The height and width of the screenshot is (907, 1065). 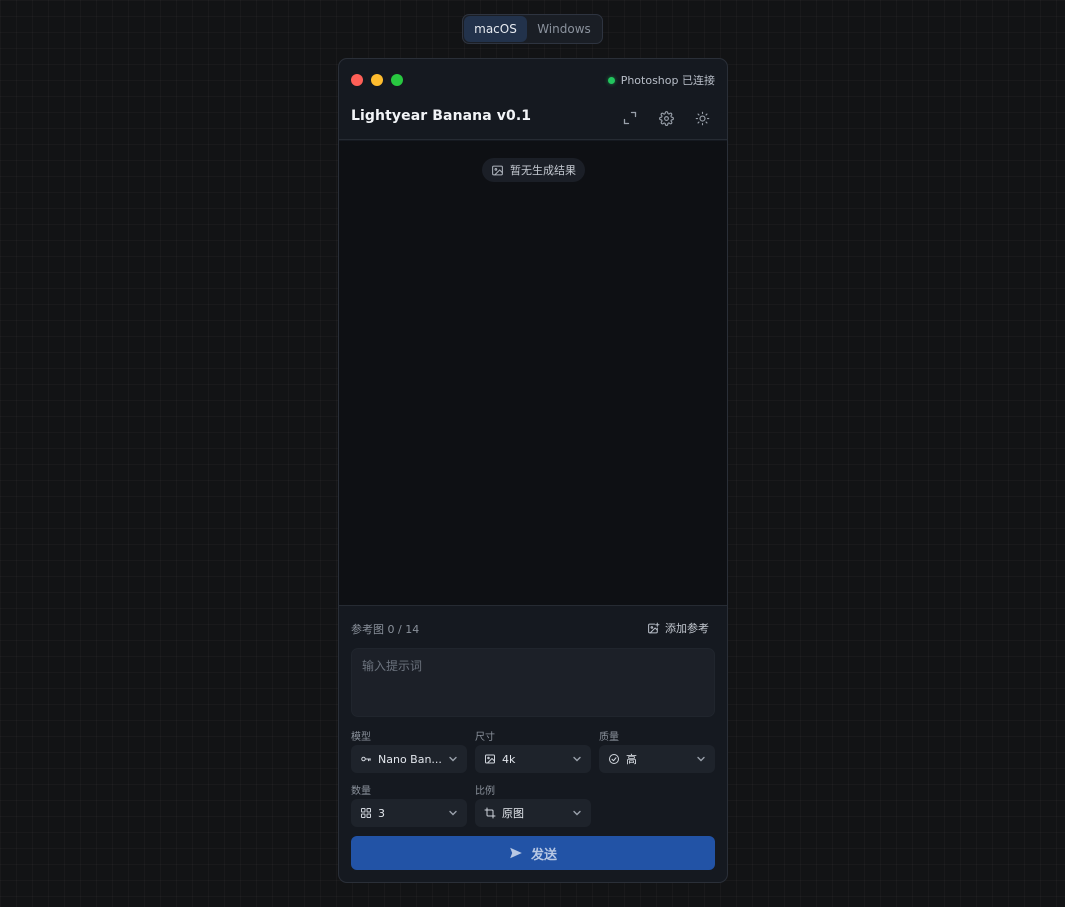 I want to click on send-label: 发送, so click(x=543, y=855).